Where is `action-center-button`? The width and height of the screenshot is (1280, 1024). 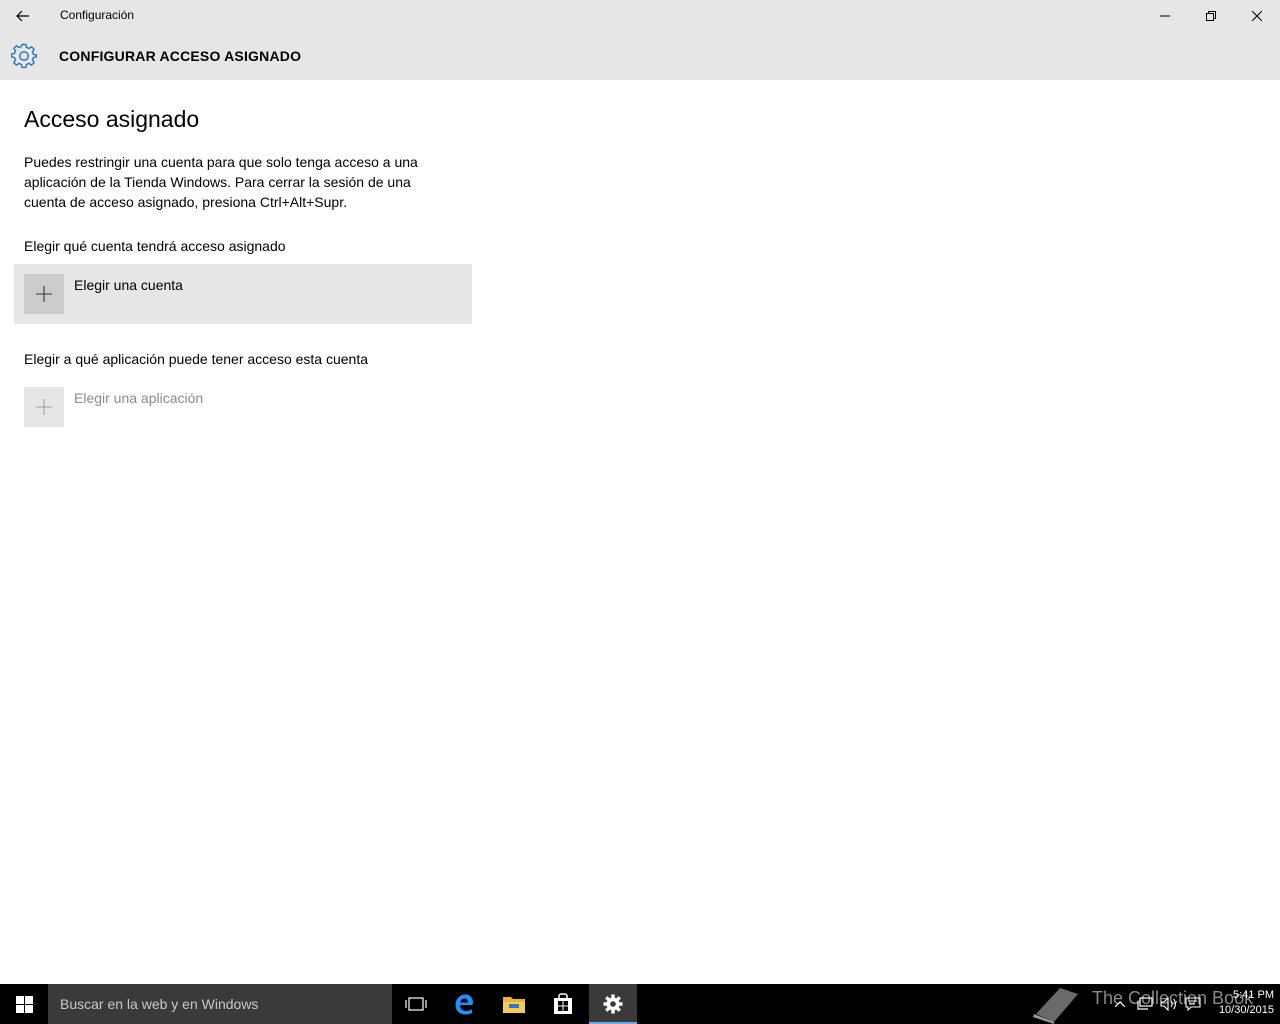
action-center-button is located at coordinates (1193, 1004).